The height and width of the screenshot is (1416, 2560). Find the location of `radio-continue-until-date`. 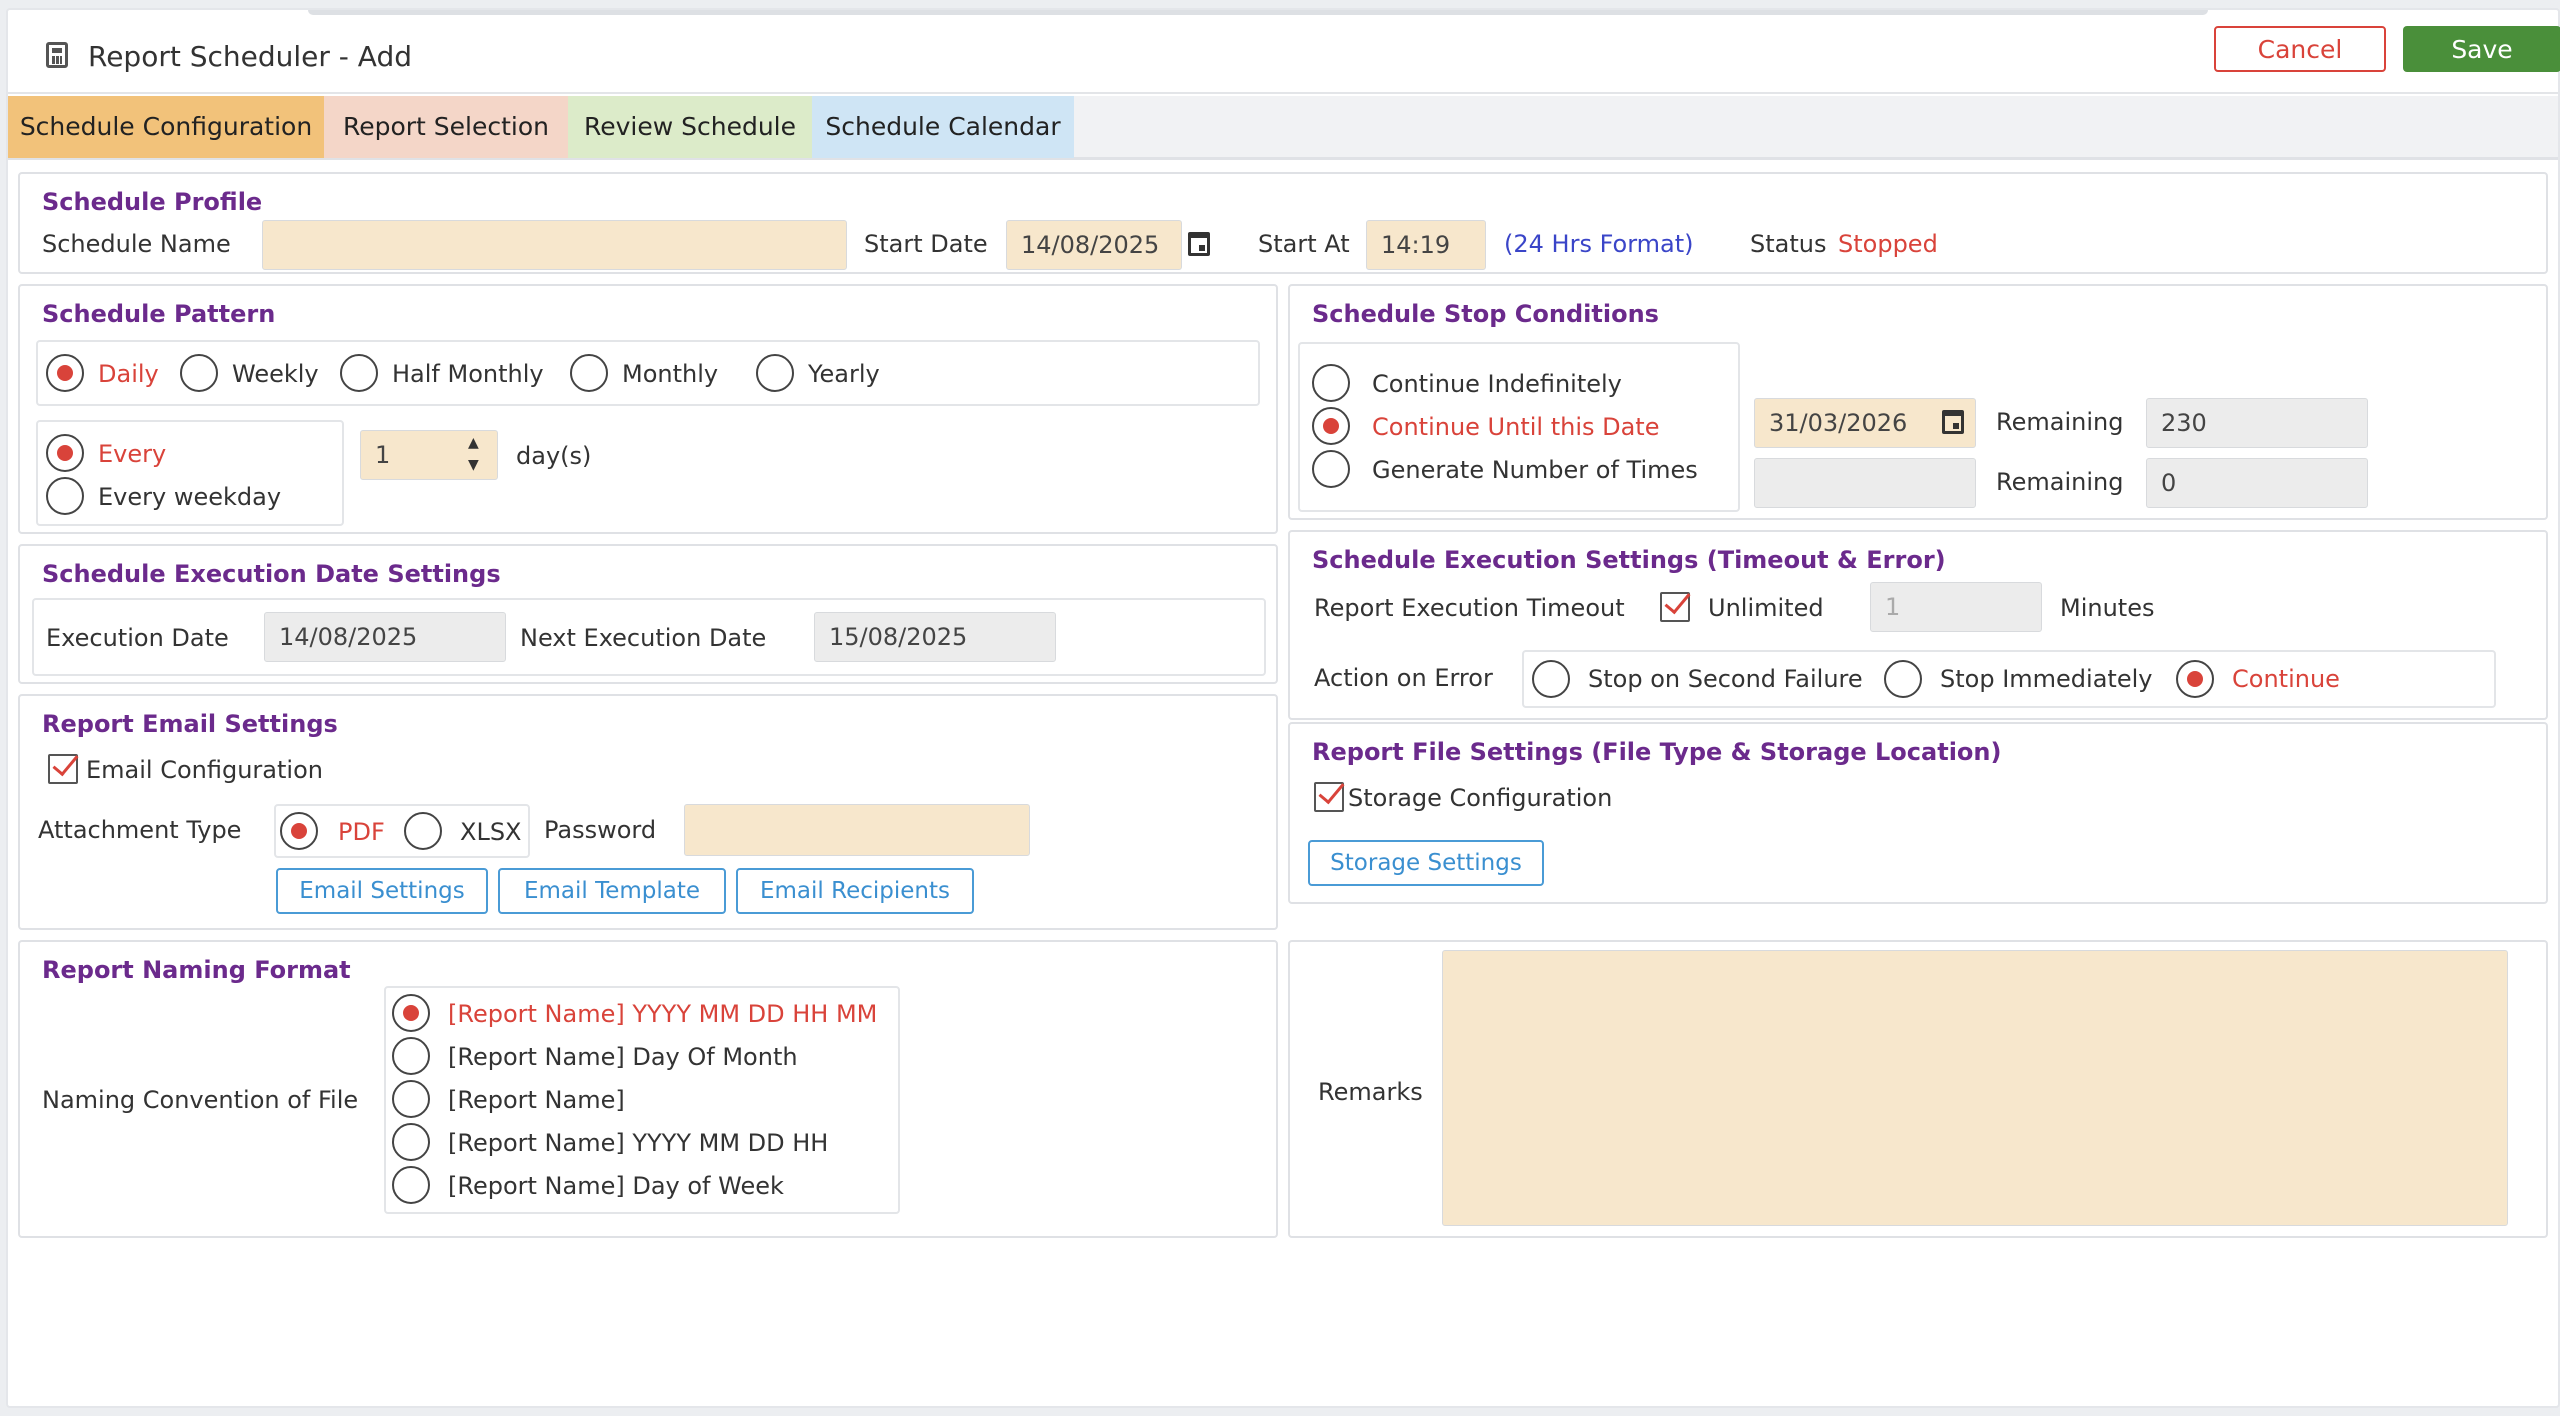

radio-continue-until-date is located at coordinates (1331, 426).